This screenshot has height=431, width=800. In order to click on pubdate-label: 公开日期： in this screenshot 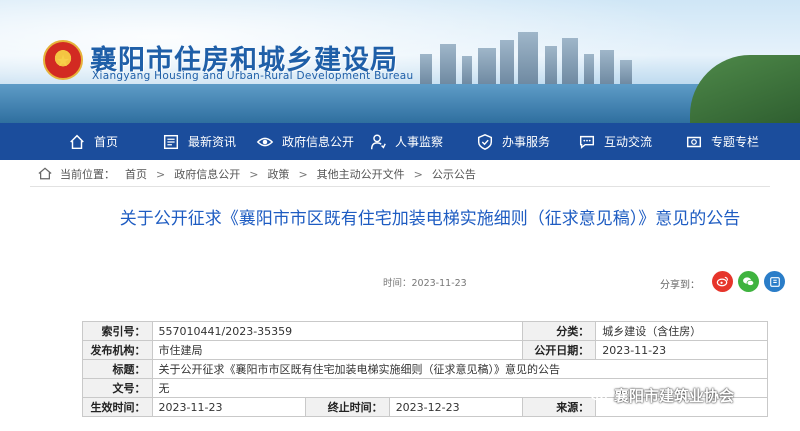, I will do `click(559, 350)`.